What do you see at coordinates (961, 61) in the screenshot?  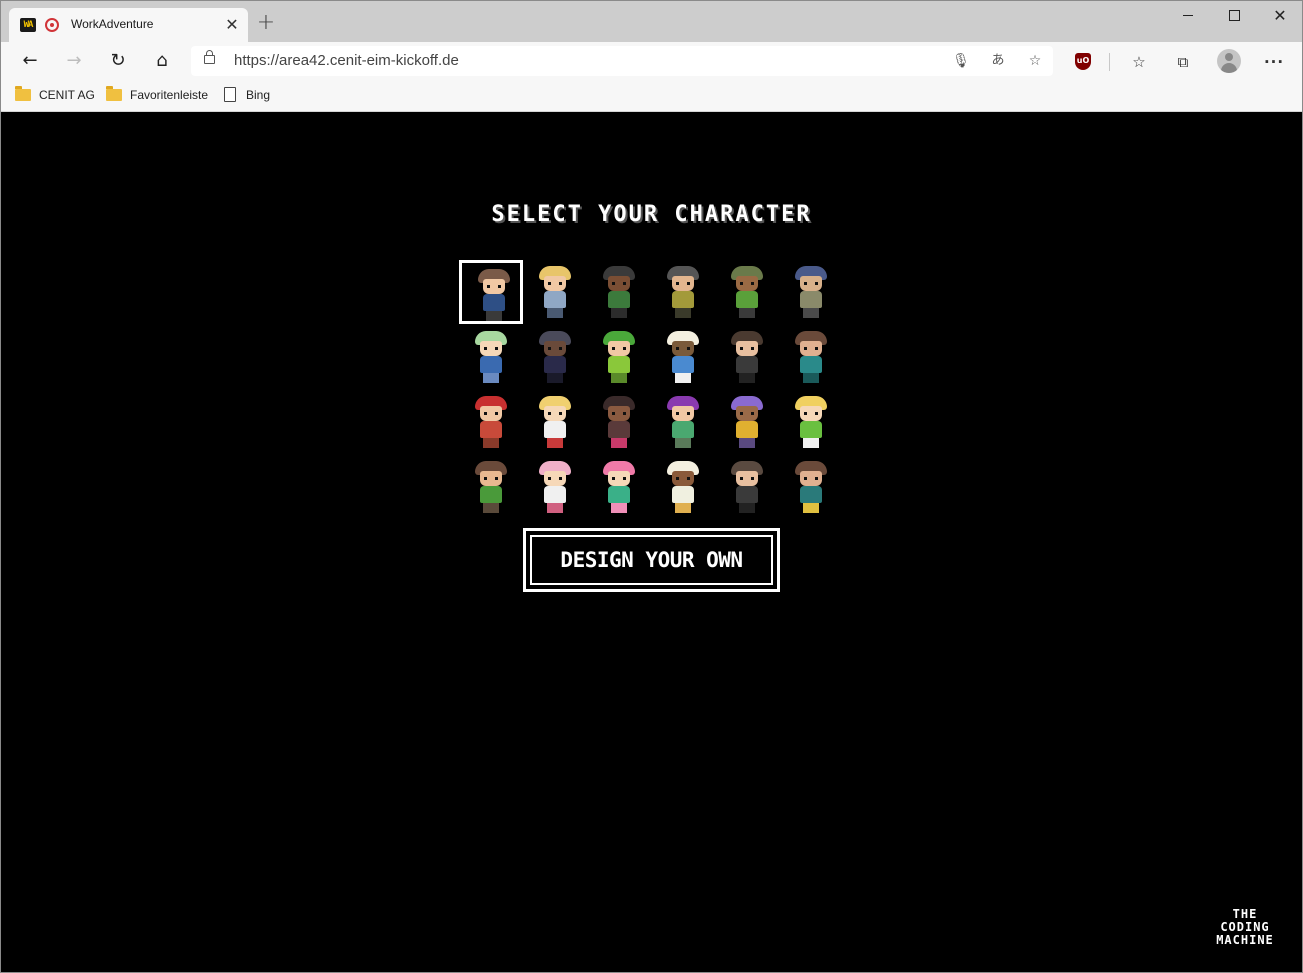 I see `microphone-icon: 🎙` at bounding box center [961, 61].